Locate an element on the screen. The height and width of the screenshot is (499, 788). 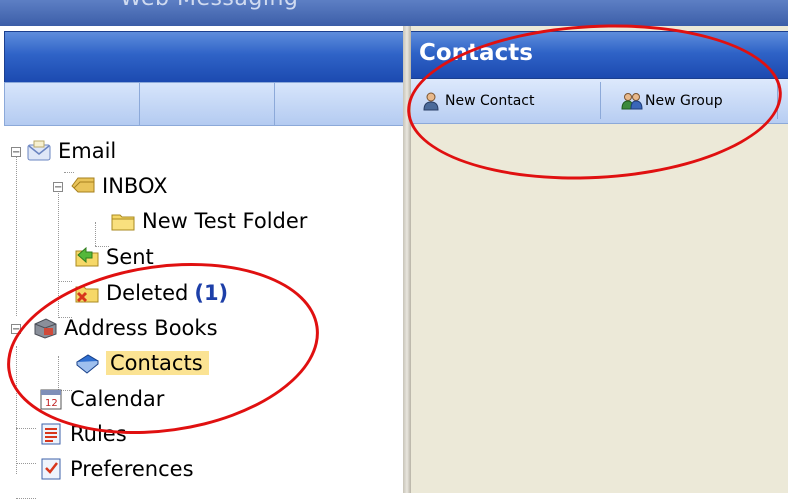
contacts-toolbar: New Contact New Group is located at coordinates (599, 101).